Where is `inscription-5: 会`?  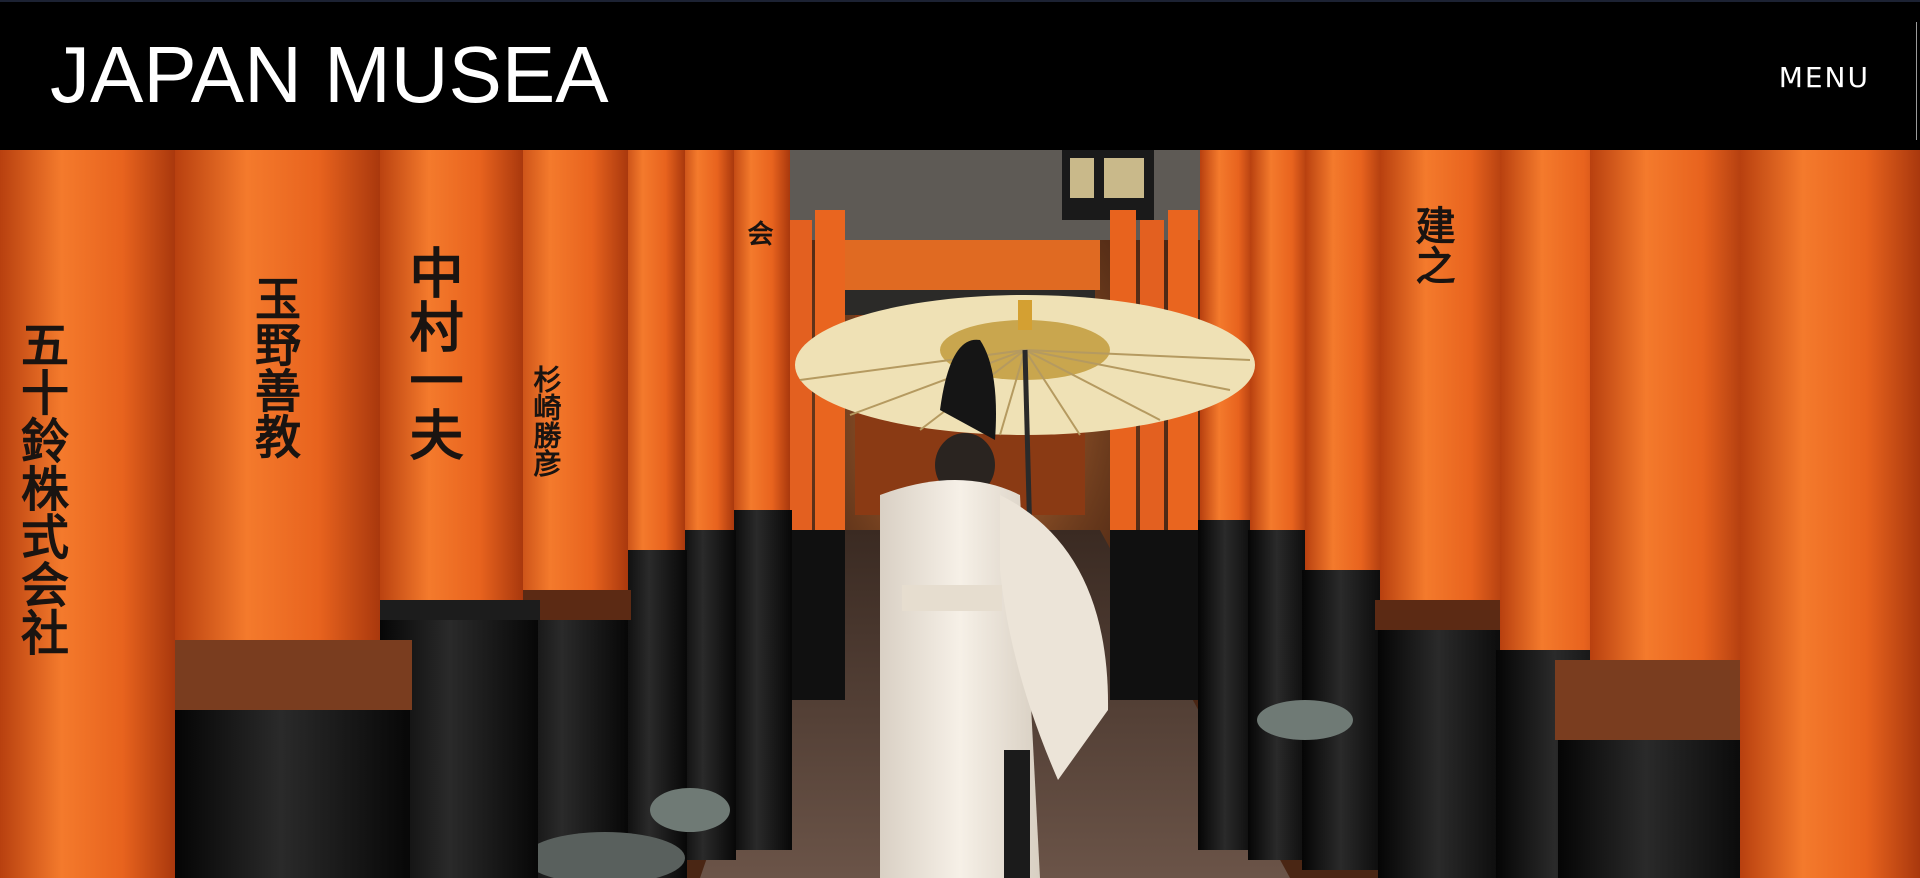 inscription-5: 会 is located at coordinates (758, 233).